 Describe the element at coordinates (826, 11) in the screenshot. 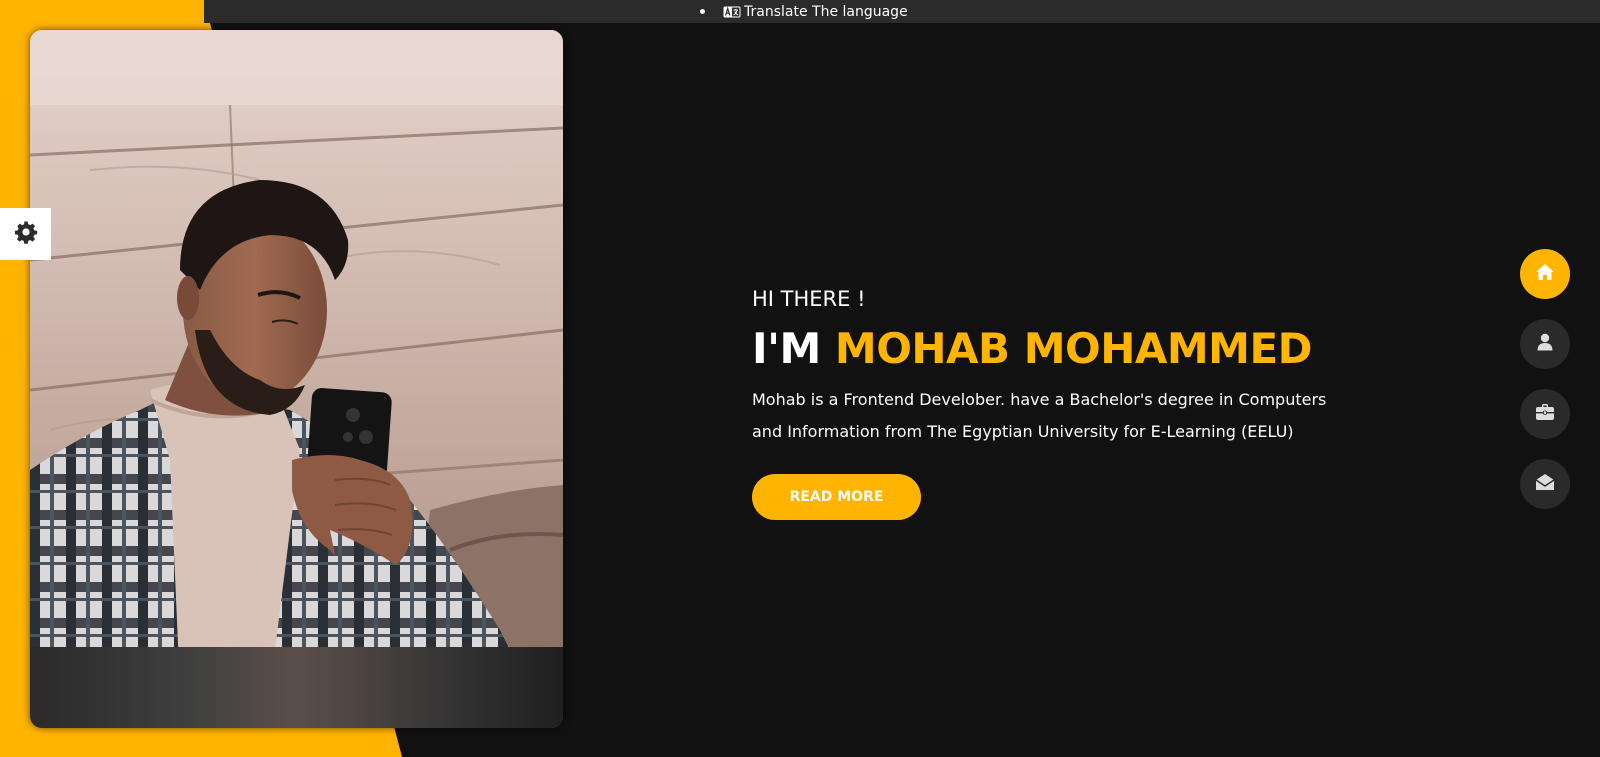

I see `translate-label: Translate The language` at that location.